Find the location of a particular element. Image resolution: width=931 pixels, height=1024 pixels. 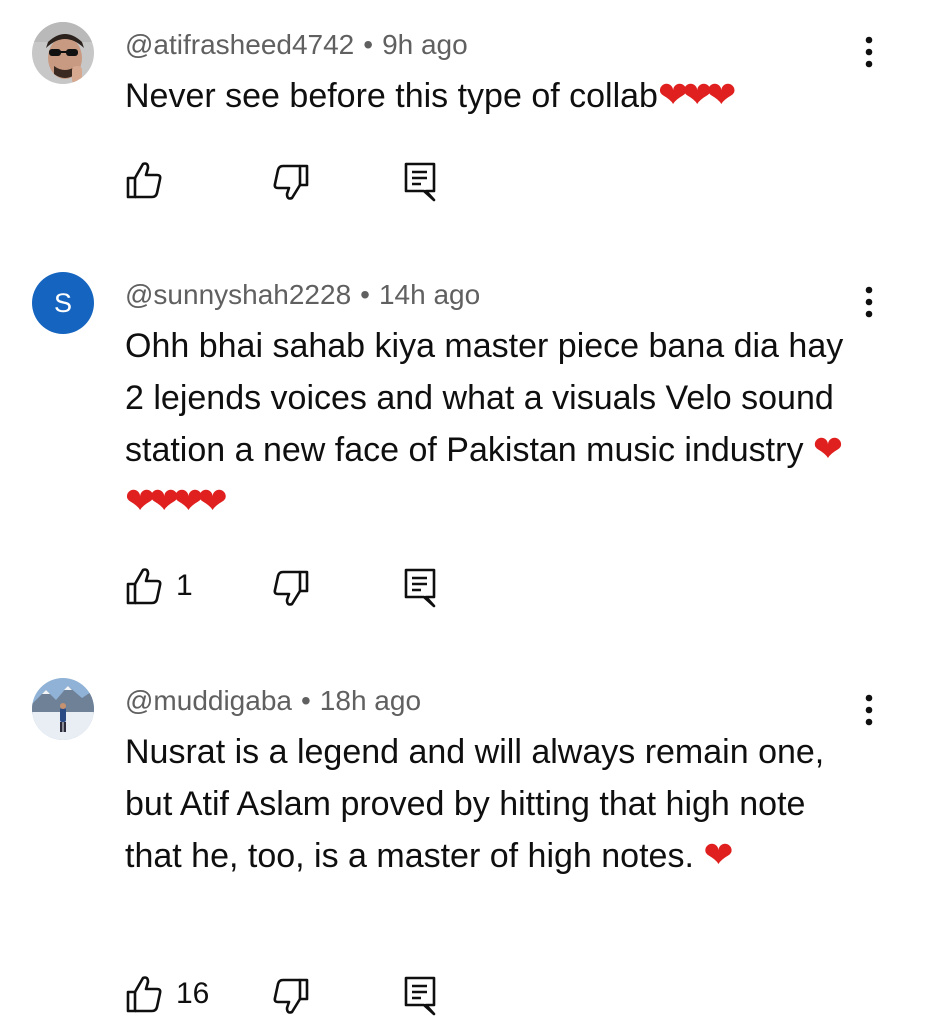

like-button: 1 is located at coordinates (170, 586).